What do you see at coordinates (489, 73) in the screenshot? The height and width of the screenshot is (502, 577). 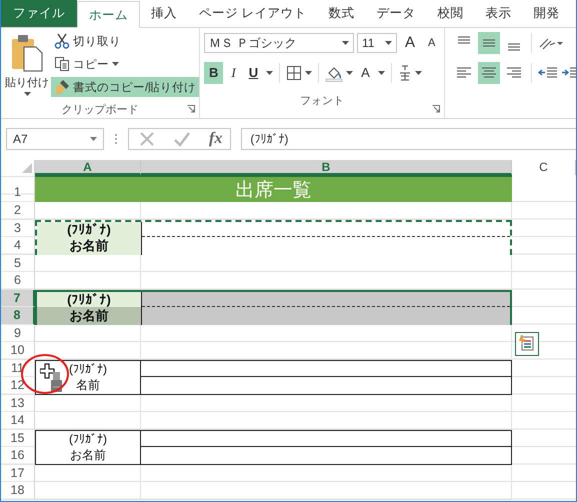 I see `horizontal-align-icon` at bounding box center [489, 73].